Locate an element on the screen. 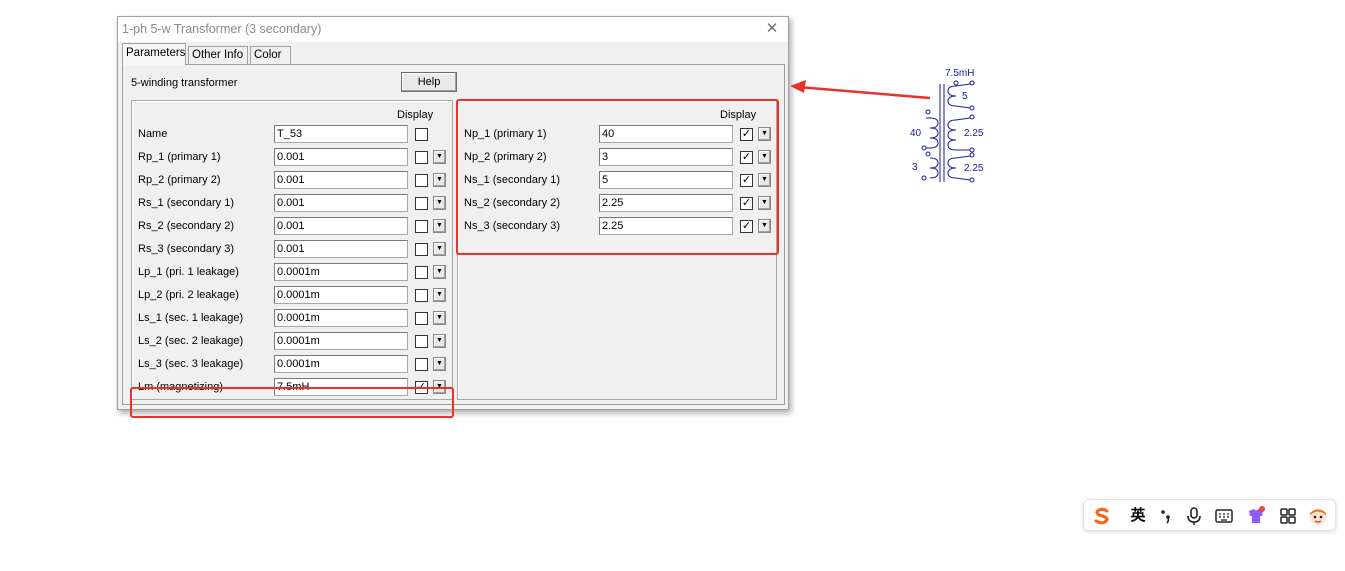  param-label: Name is located at coordinates (153, 134).